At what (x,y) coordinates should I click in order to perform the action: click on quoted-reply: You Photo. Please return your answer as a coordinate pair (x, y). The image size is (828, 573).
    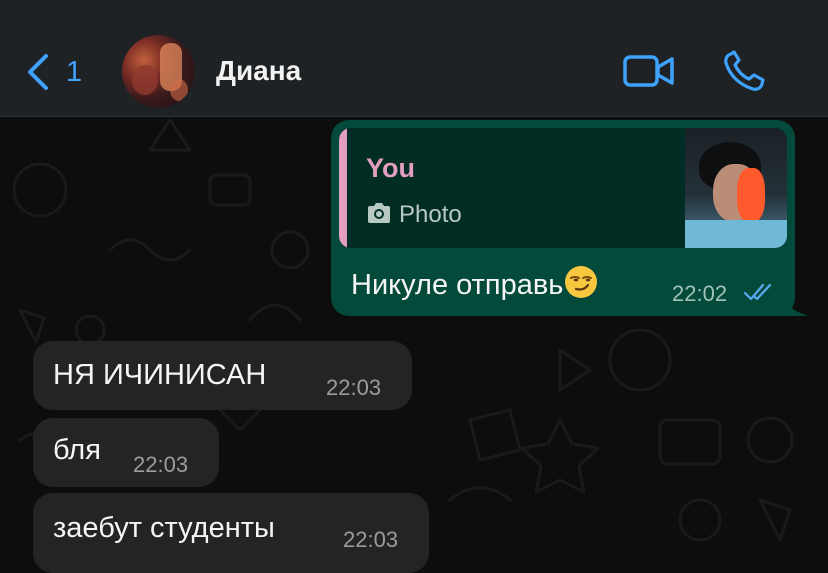
    Looking at the image, I should click on (563, 188).